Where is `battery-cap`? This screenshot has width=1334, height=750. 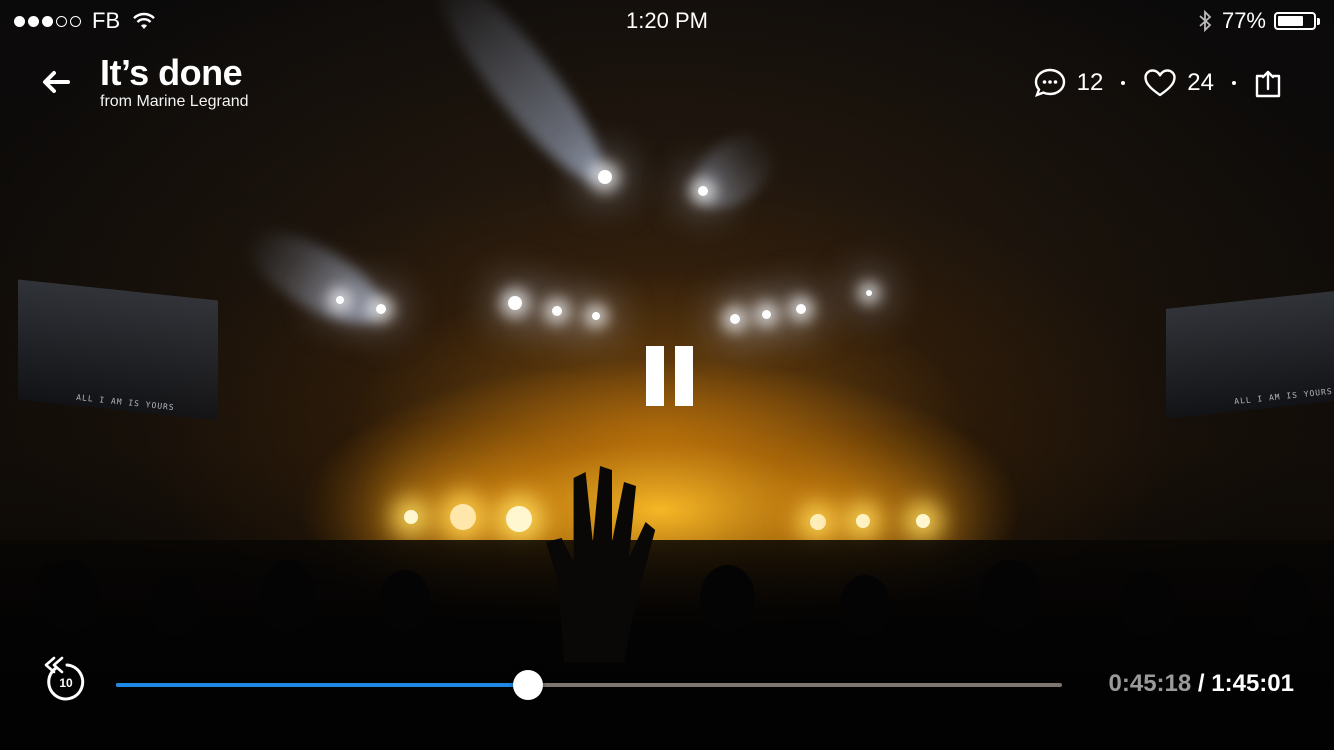
battery-cap is located at coordinates (1318, 21).